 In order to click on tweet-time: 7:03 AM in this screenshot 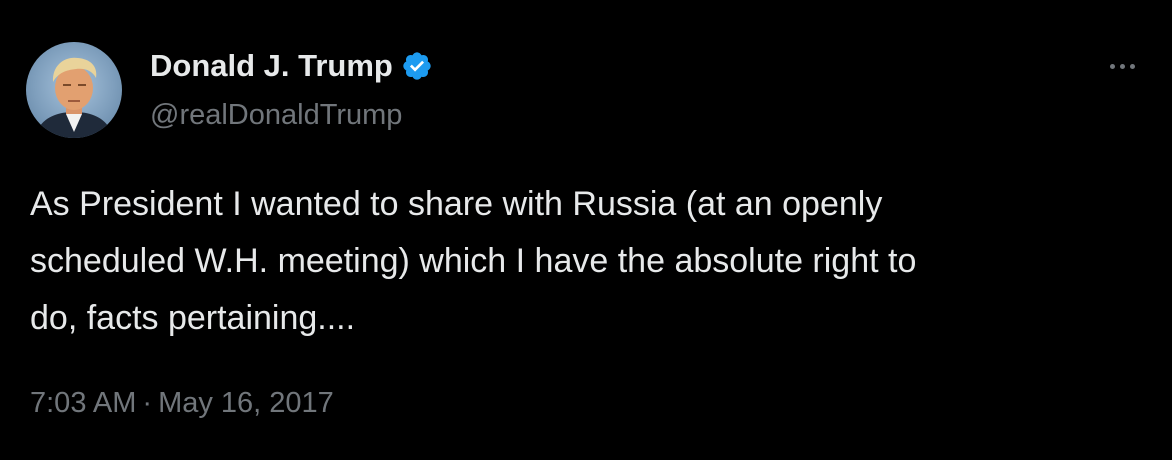, I will do `click(83, 403)`.